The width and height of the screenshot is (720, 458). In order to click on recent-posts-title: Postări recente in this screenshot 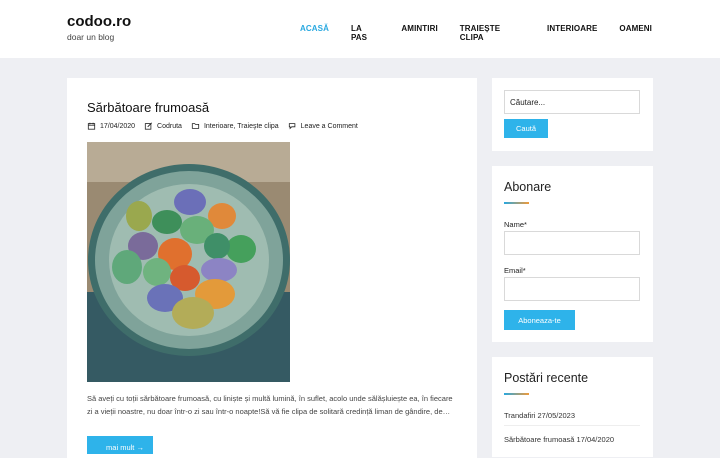, I will do `click(546, 378)`.